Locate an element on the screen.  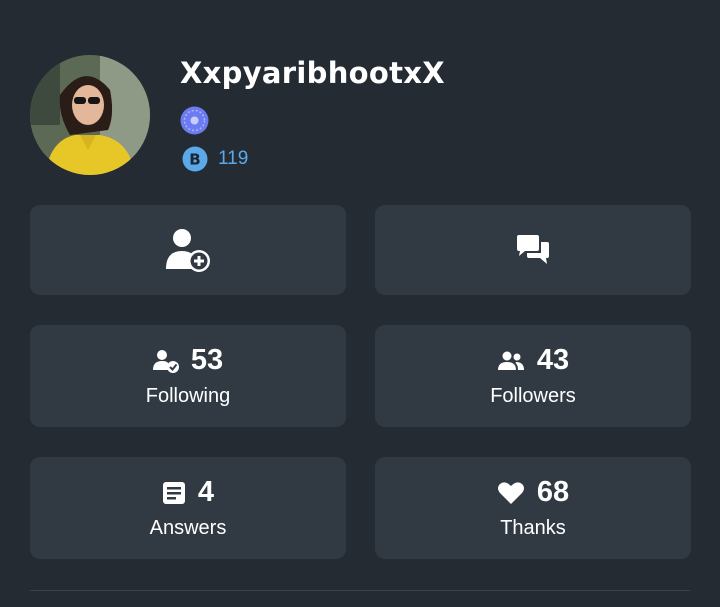
avatar-image is located at coordinates (90, 115).